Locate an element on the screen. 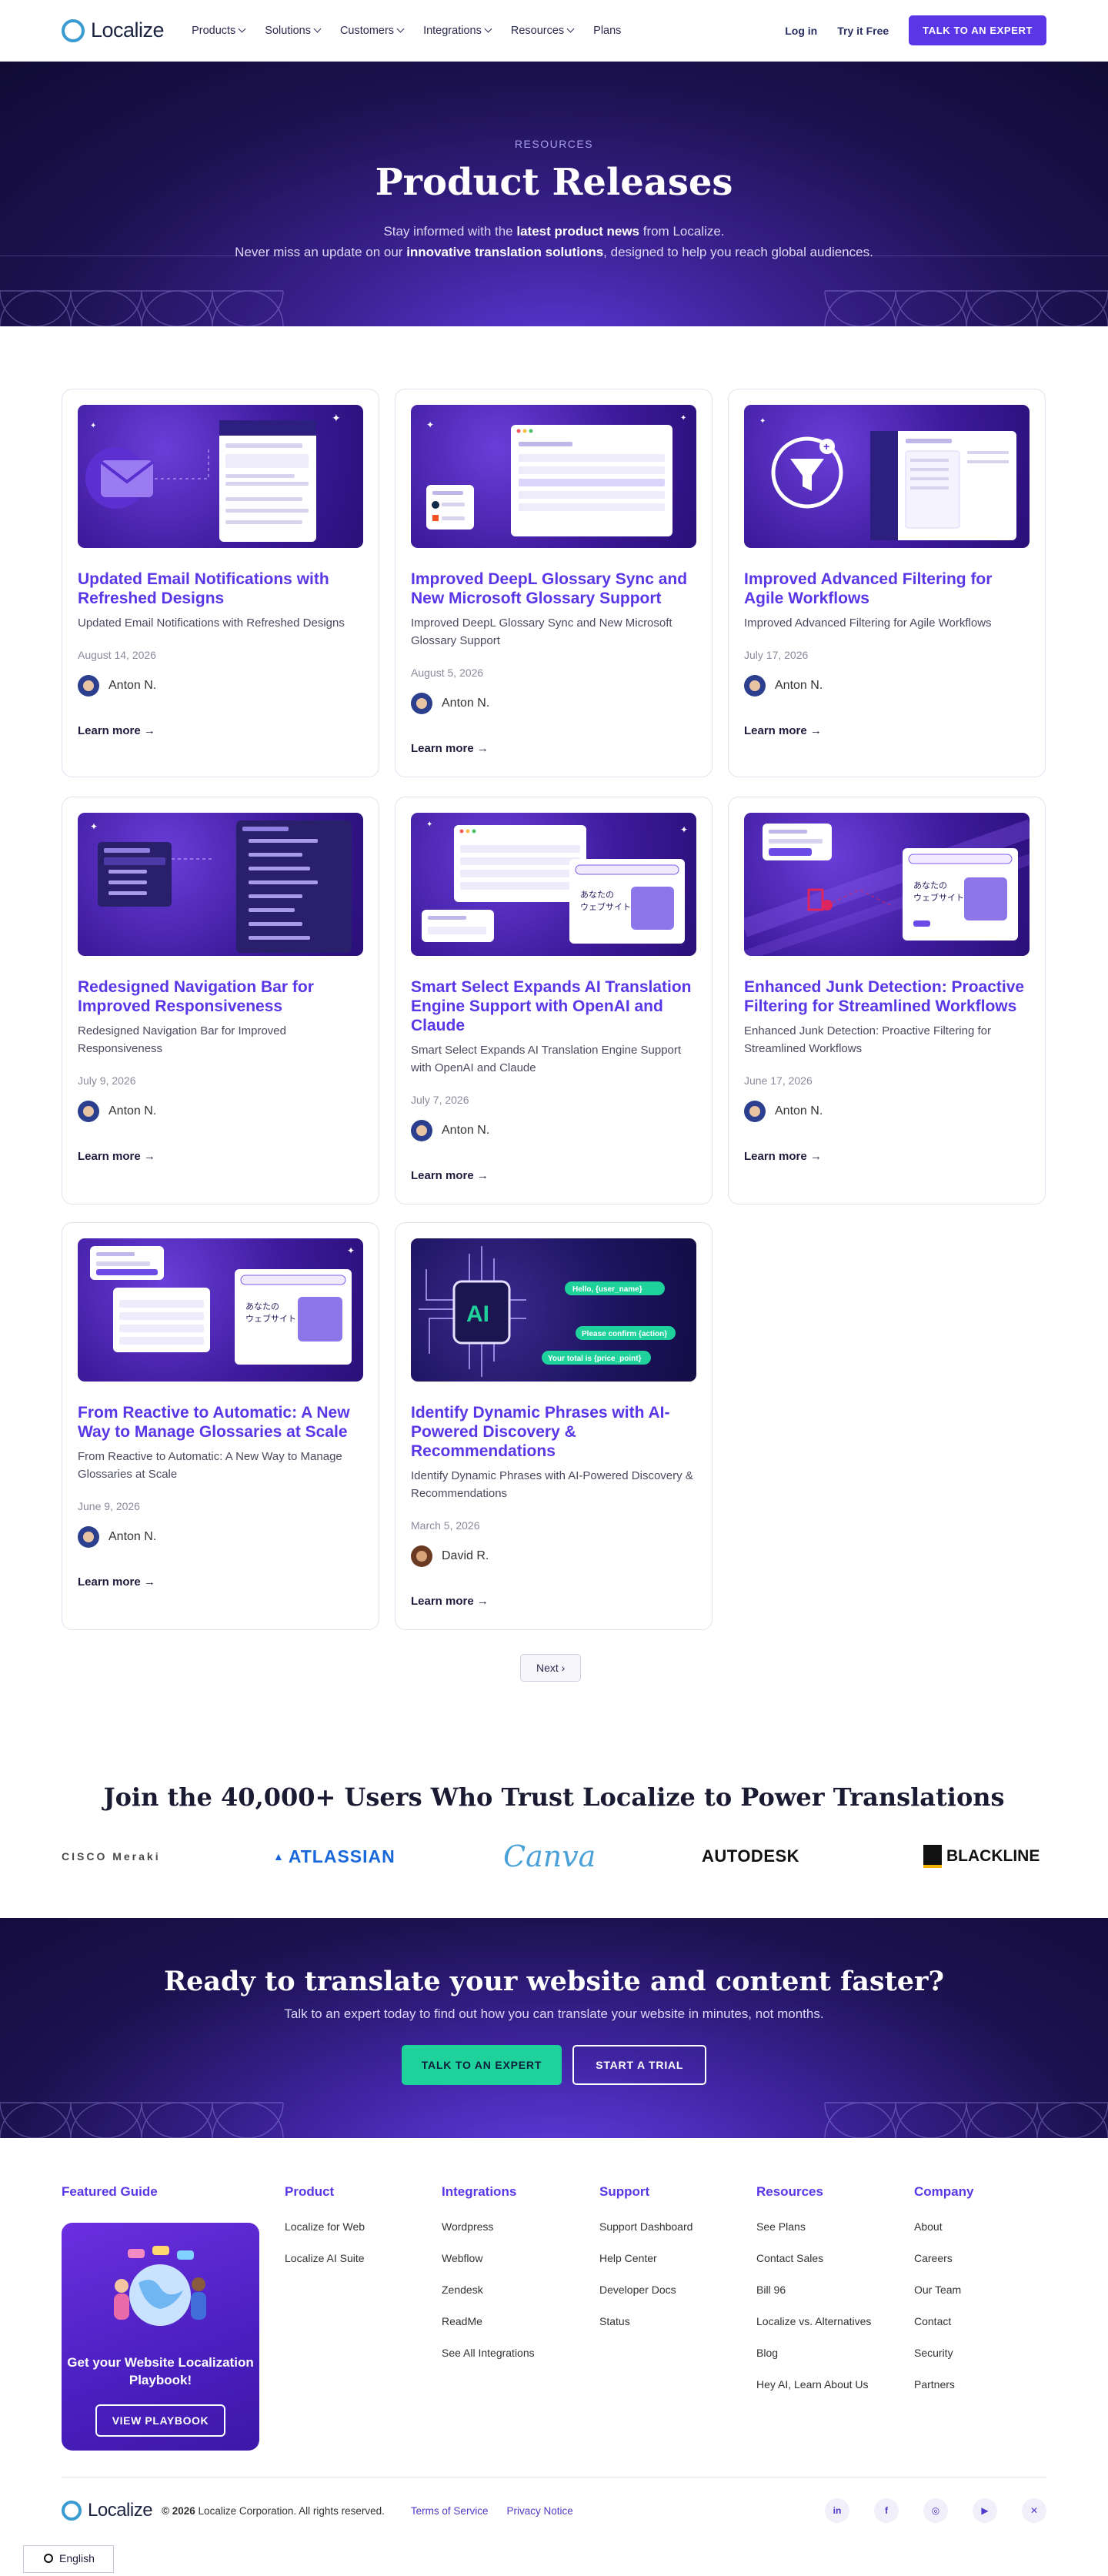 This screenshot has width=1108, height=2576. footer-link: Hey AI, Learn About Us is located at coordinates (814, 2384).